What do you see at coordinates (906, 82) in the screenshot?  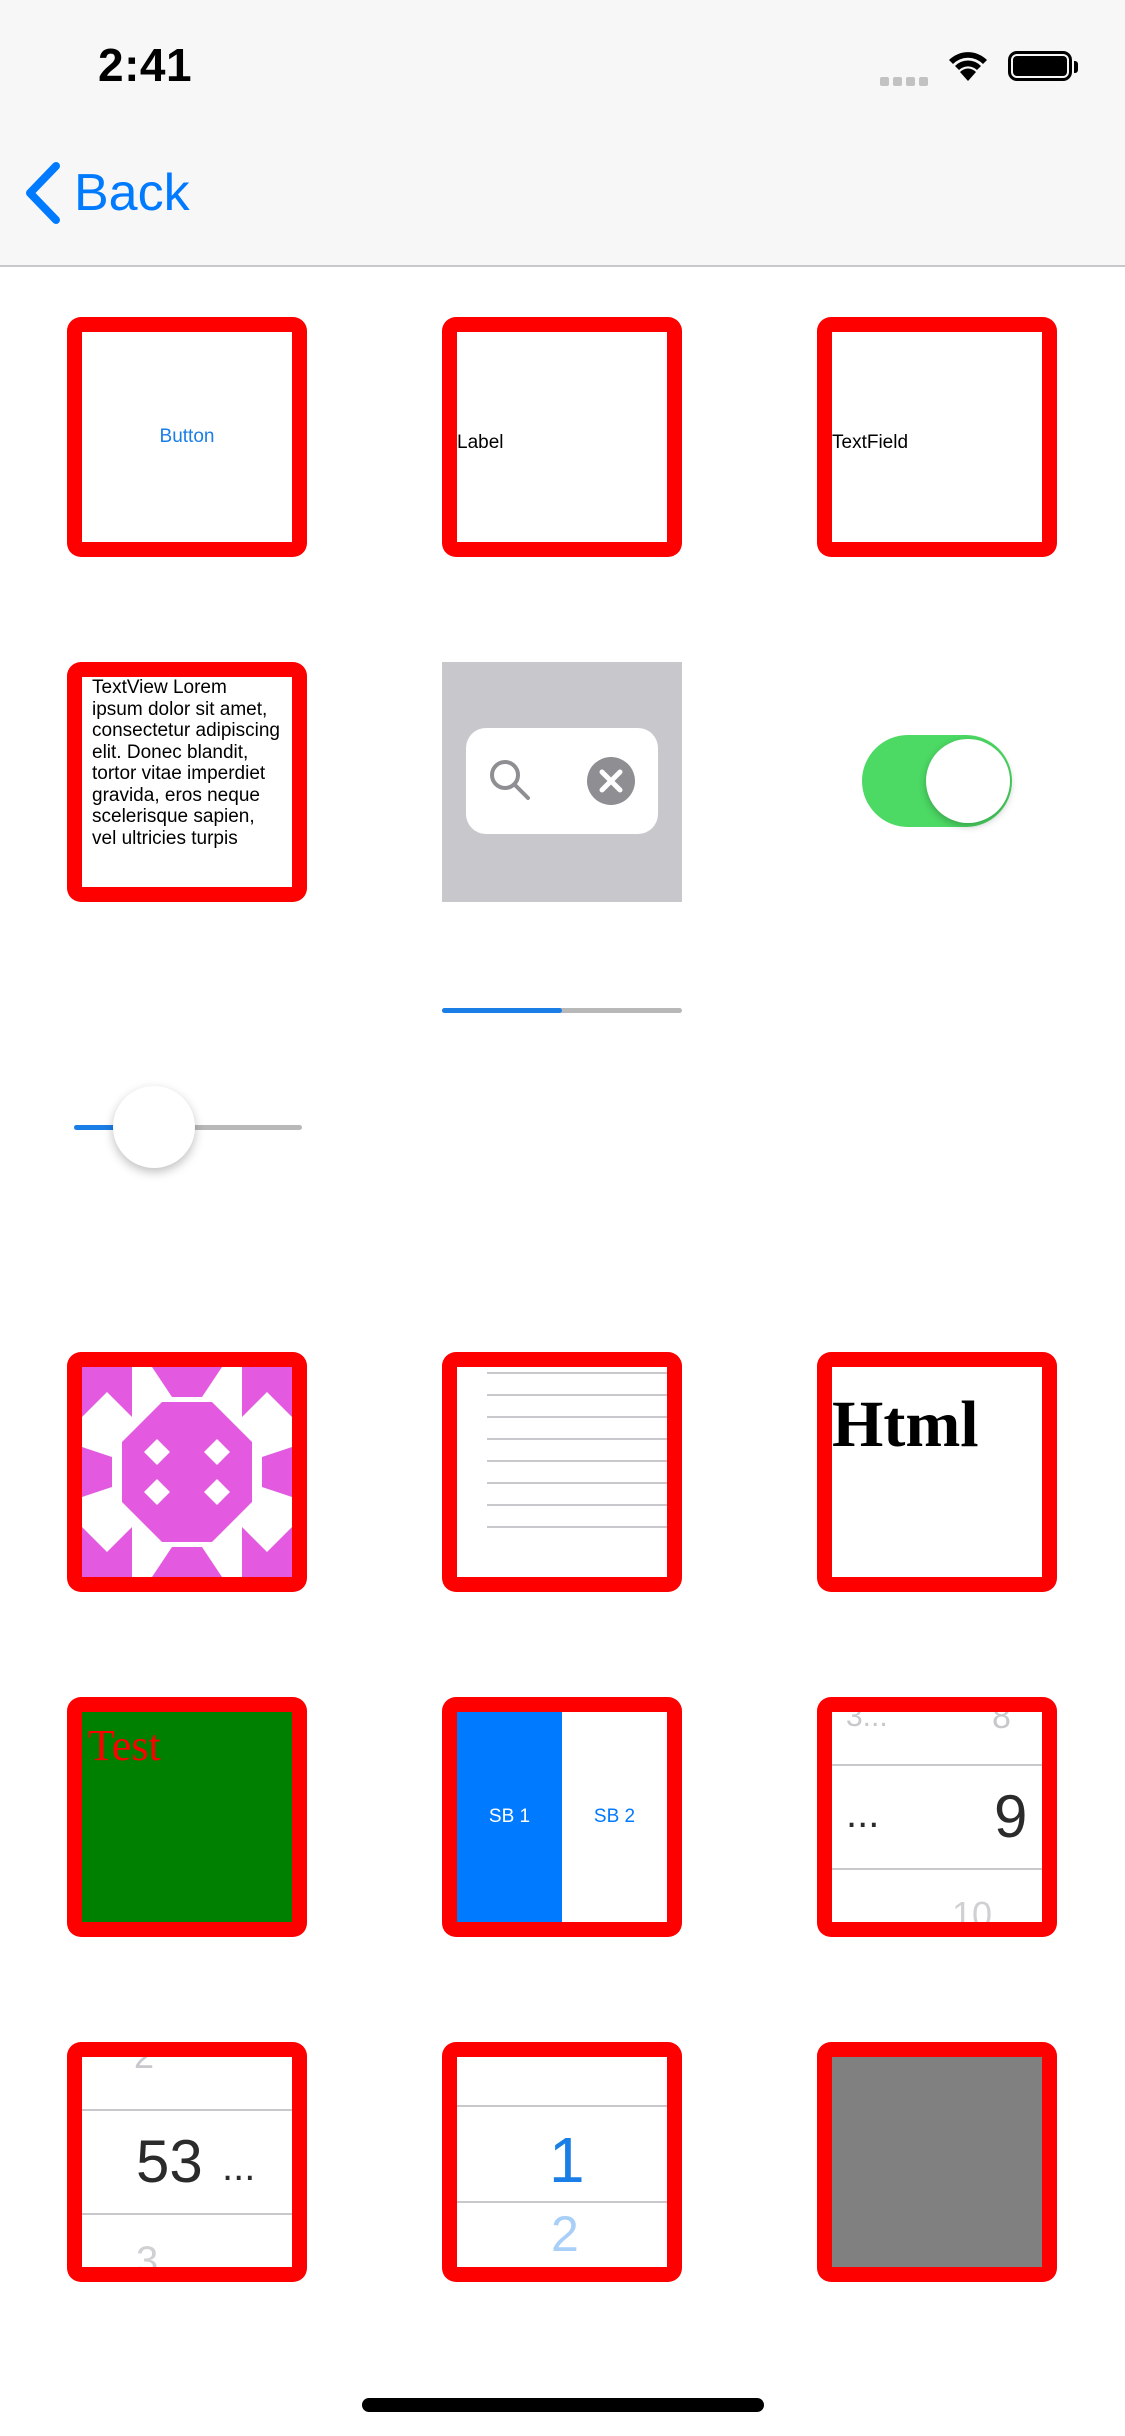 I see `signal-icon` at bounding box center [906, 82].